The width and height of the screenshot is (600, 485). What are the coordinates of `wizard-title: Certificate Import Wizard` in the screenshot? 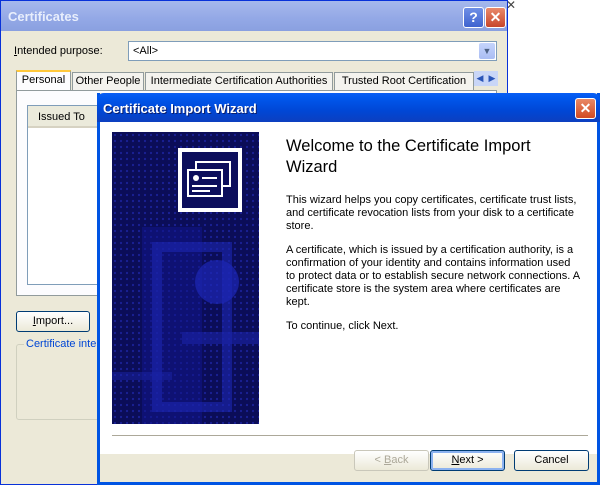 It's located at (180, 108).